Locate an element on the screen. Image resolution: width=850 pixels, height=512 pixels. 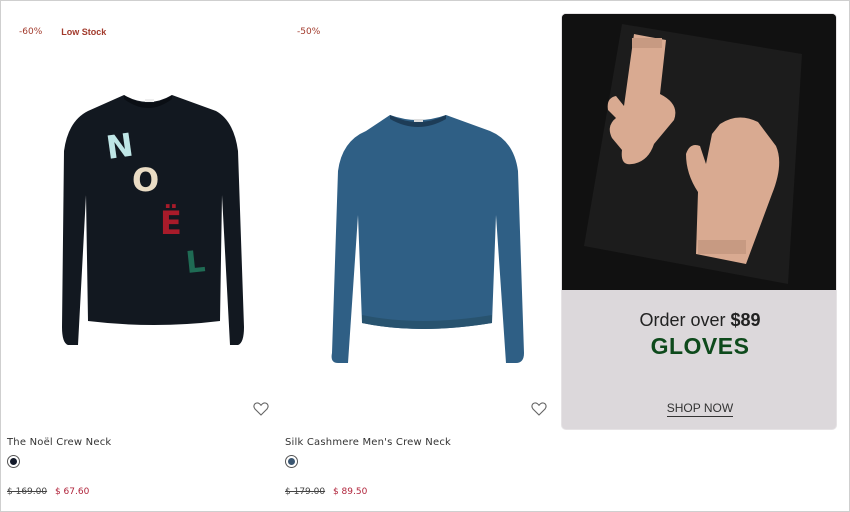
product-name: The Noël Crew Neck is located at coordinates (59, 442).